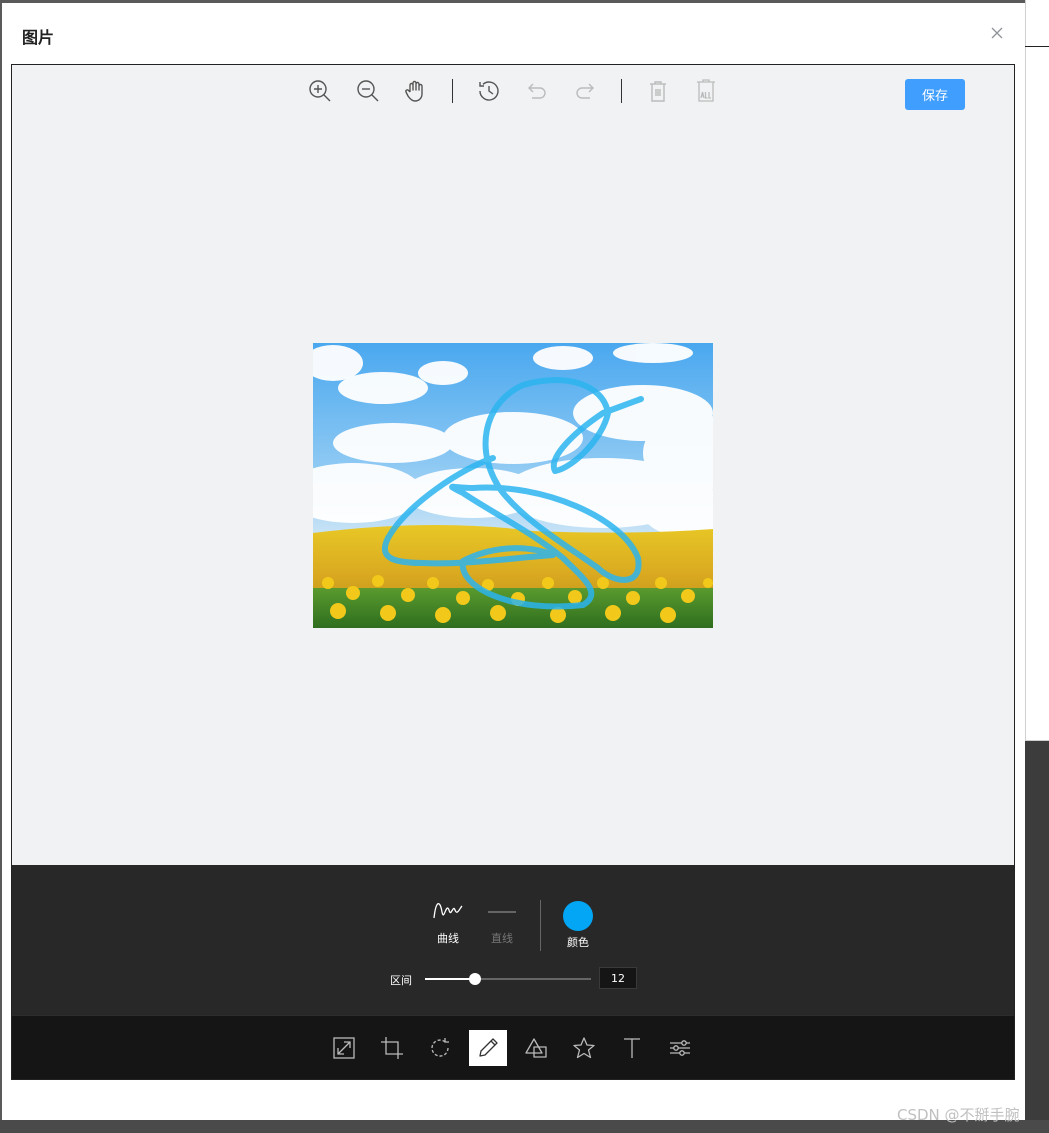 Image resolution: width=1049 pixels, height=1133 pixels. Describe the element at coordinates (618, 978) in the screenshot. I see `range-value-input: 12` at that location.